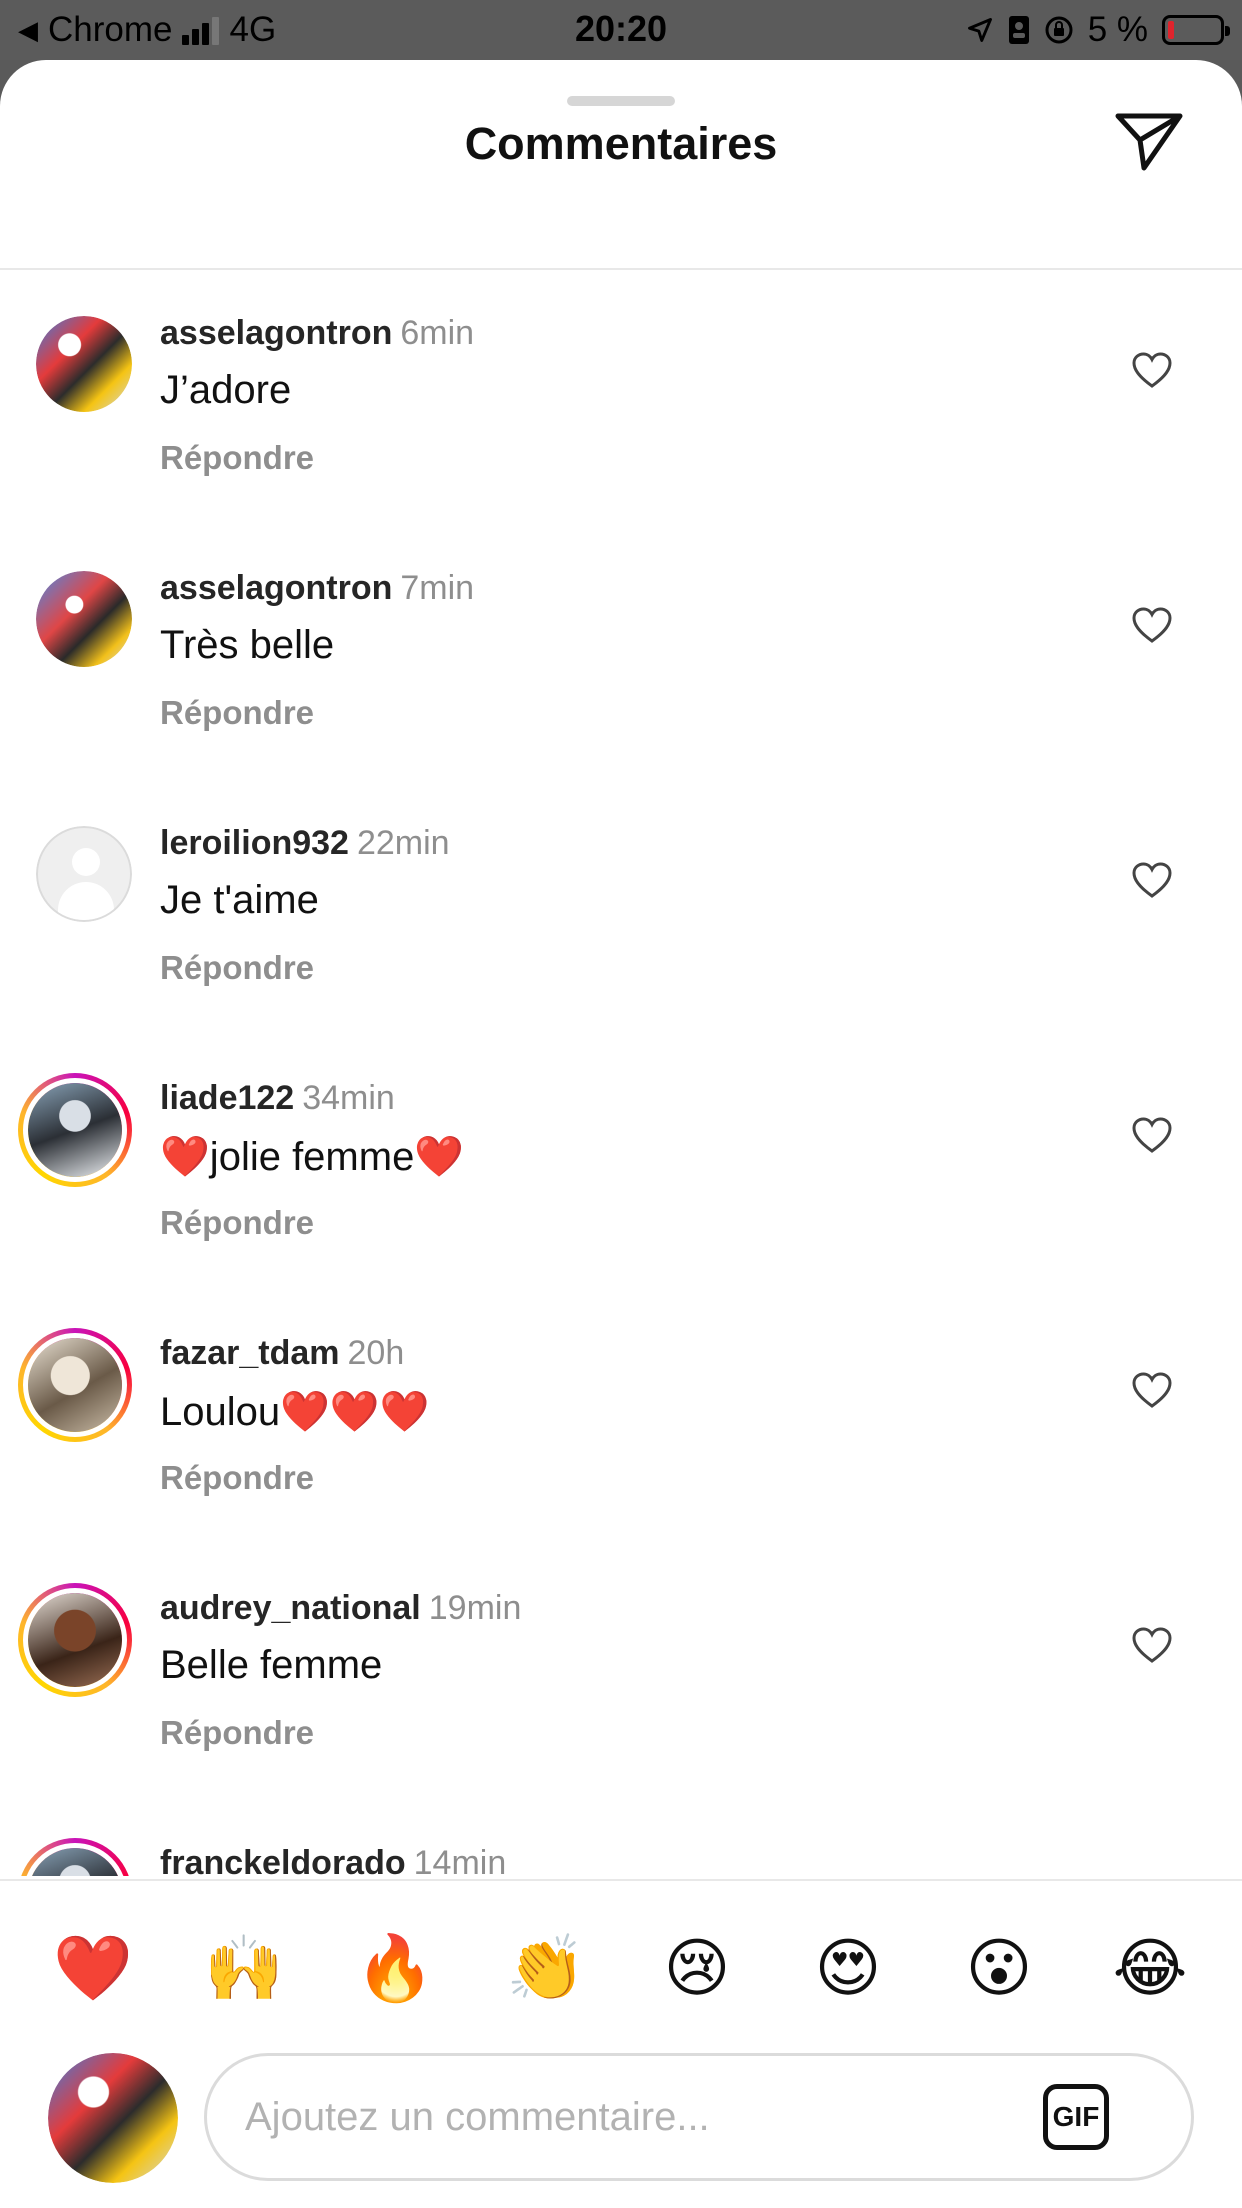 The width and height of the screenshot is (1242, 2208). Describe the element at coordinates (239, 900) in the screenshot. I see `comment-text: Je t'aime` at that location.